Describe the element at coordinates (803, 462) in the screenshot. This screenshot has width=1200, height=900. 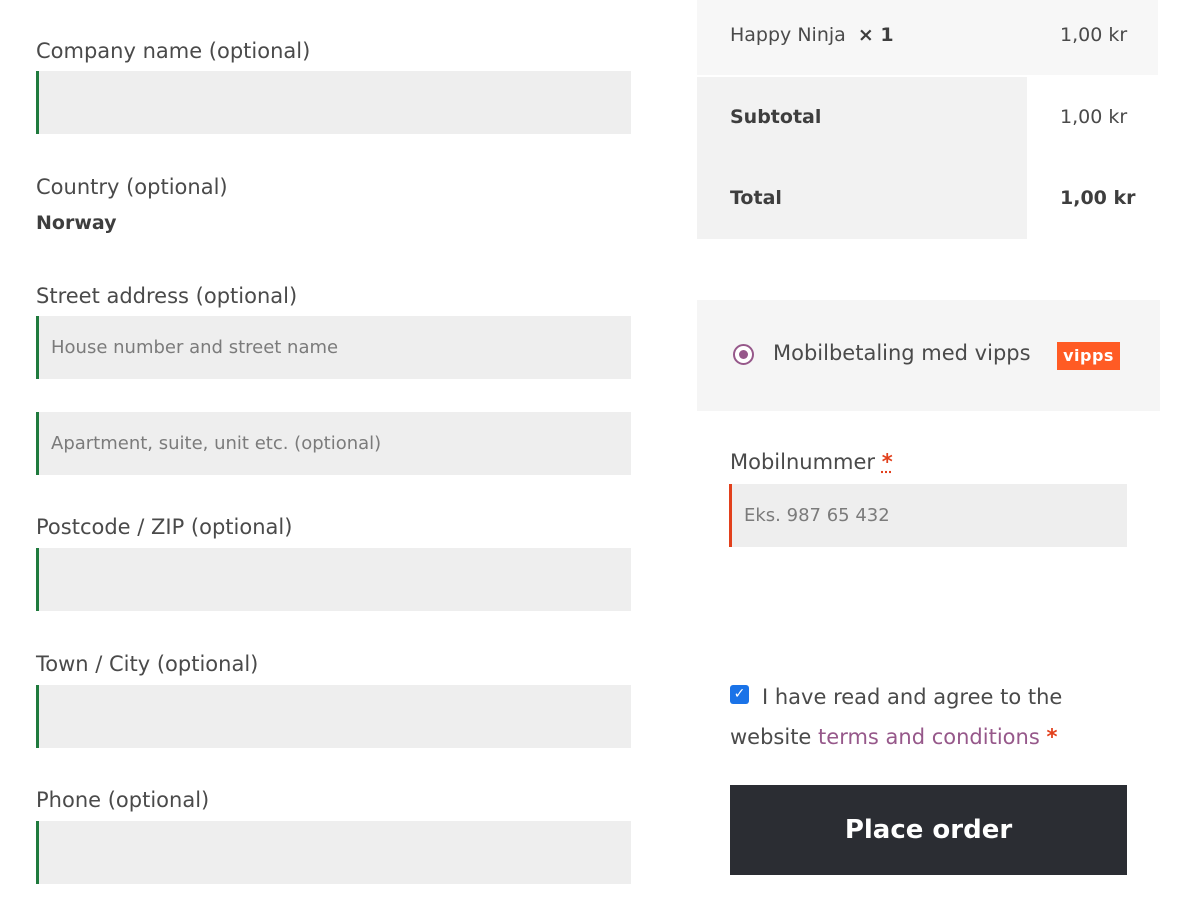
I see `mobile-number-label-text: Mobilnummer` at that location.